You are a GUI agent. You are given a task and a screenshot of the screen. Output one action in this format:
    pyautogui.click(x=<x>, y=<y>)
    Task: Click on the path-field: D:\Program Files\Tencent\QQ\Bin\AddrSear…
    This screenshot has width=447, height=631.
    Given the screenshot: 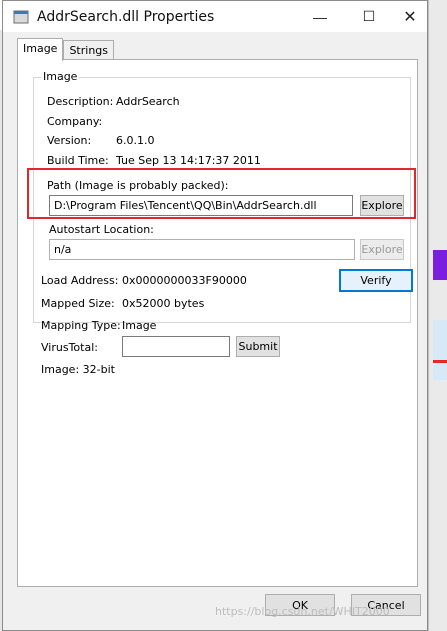 What is the action you would take?
    pyautogui.click(x=201, y=205)
    